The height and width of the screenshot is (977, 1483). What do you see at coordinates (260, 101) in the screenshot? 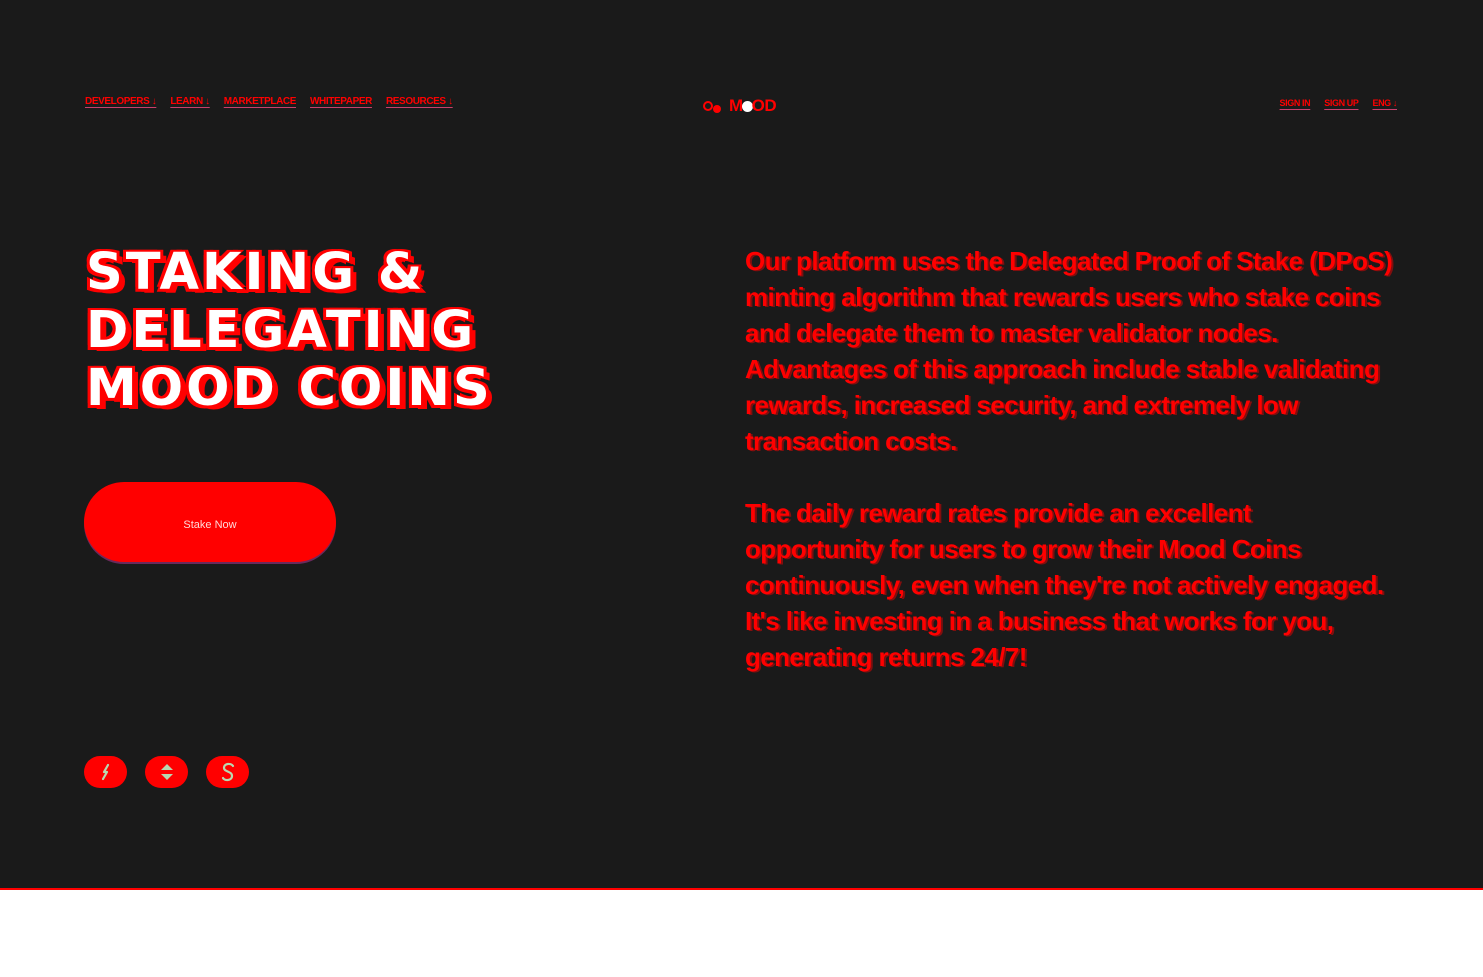
I see `nav-marketplace: MARKETPLACE` at bounding box center [260, 101].